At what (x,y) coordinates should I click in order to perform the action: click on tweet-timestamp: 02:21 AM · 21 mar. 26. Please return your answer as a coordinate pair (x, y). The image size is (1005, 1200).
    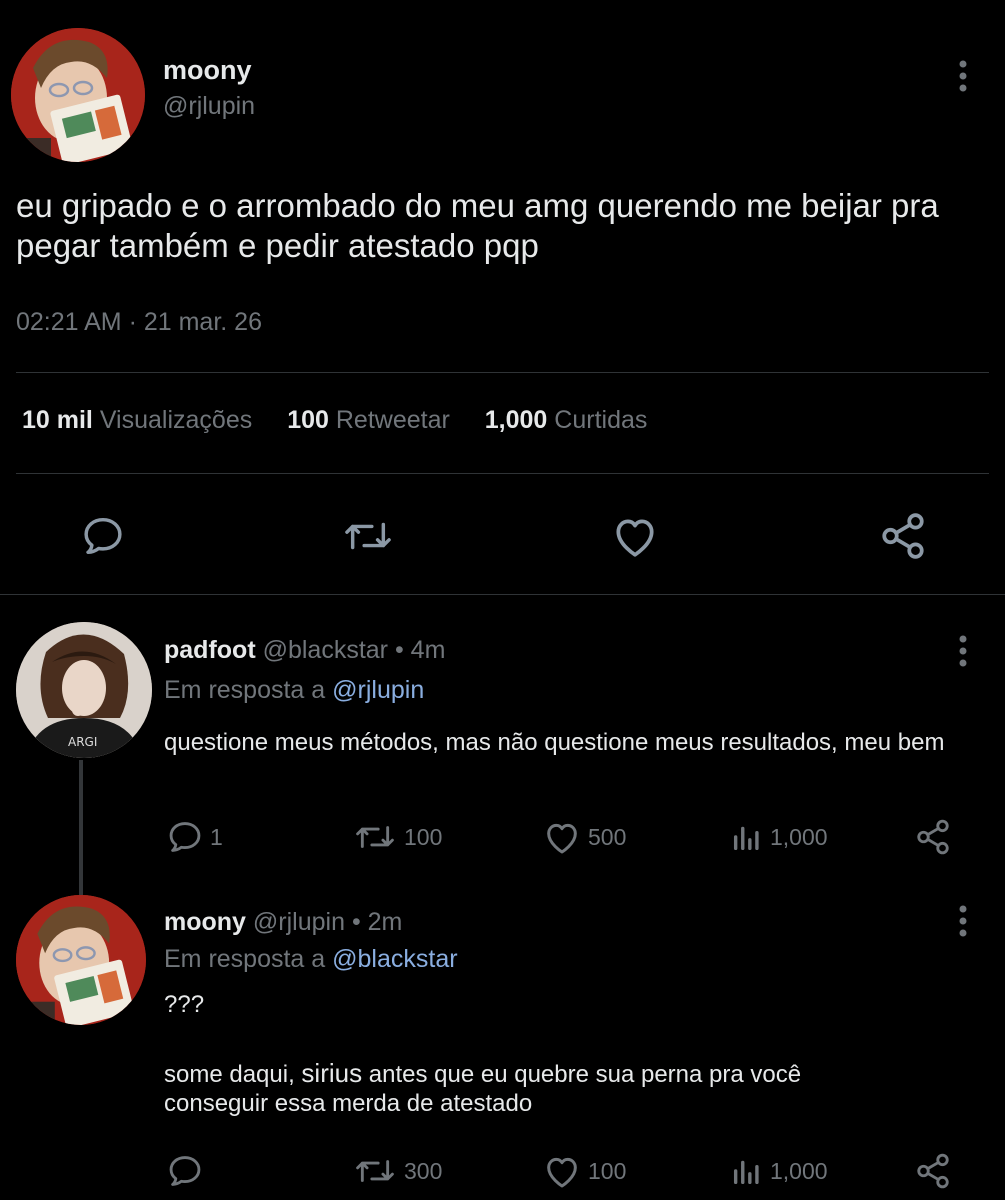
    Looking at the image, I should click on (139, 322).